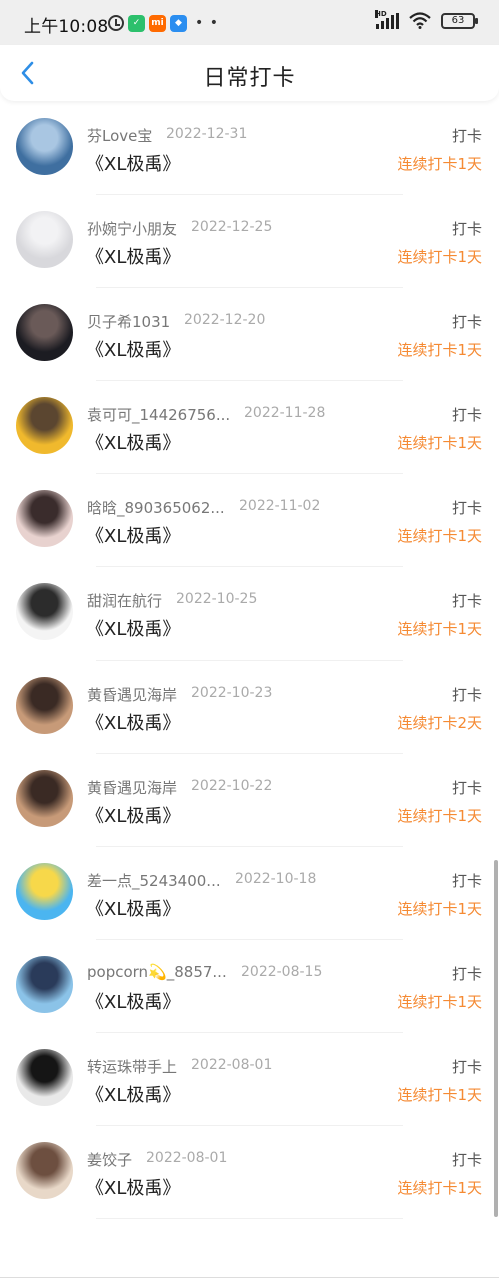  Describe the element at coordinates (249, 335) in the screenshot. I see `list-item: 贝子希1031 2022-12-20 《XL极禹》 打卡连续打卡1天` at that location.